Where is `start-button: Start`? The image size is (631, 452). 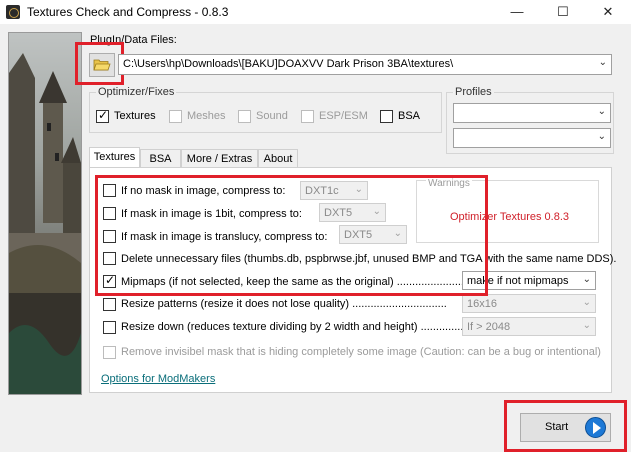 start-button: Start is located at coordinates (565, 427).